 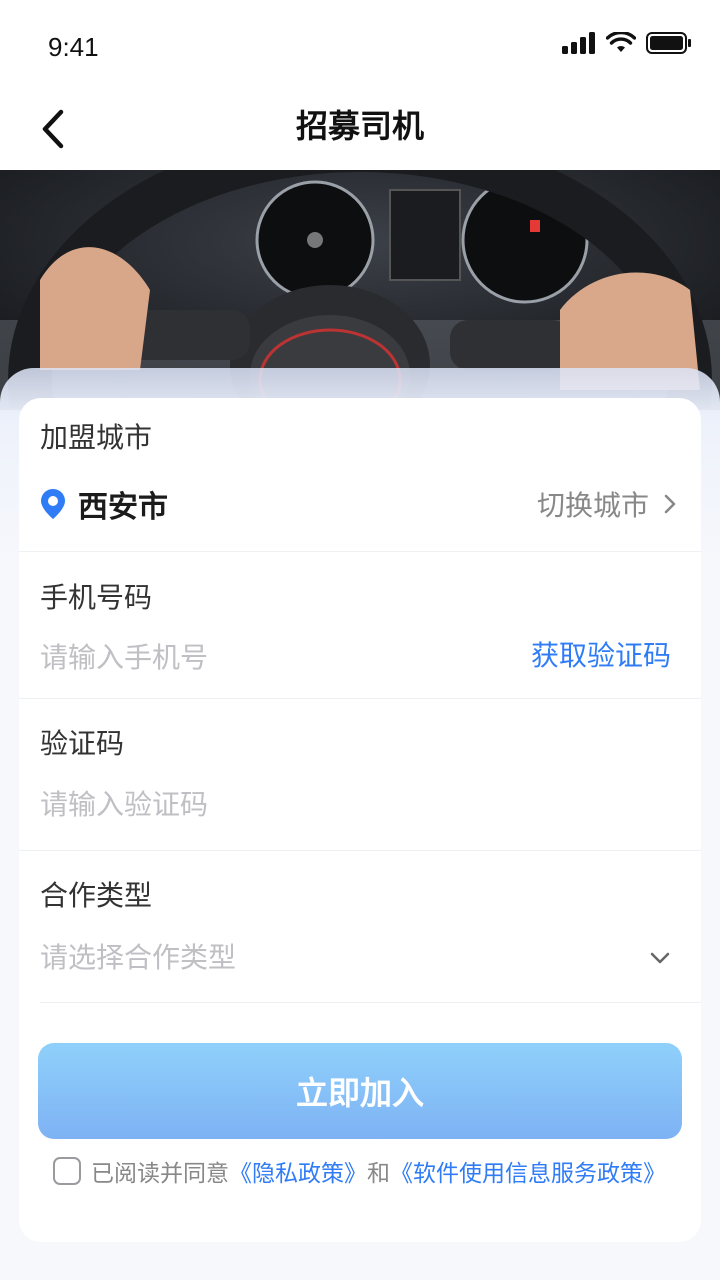 What do you see at coordinates (160, 1174) in the screenshot?
I see `agreement-prefix: 已阅读并同意` at bounding box center [160, 1174].